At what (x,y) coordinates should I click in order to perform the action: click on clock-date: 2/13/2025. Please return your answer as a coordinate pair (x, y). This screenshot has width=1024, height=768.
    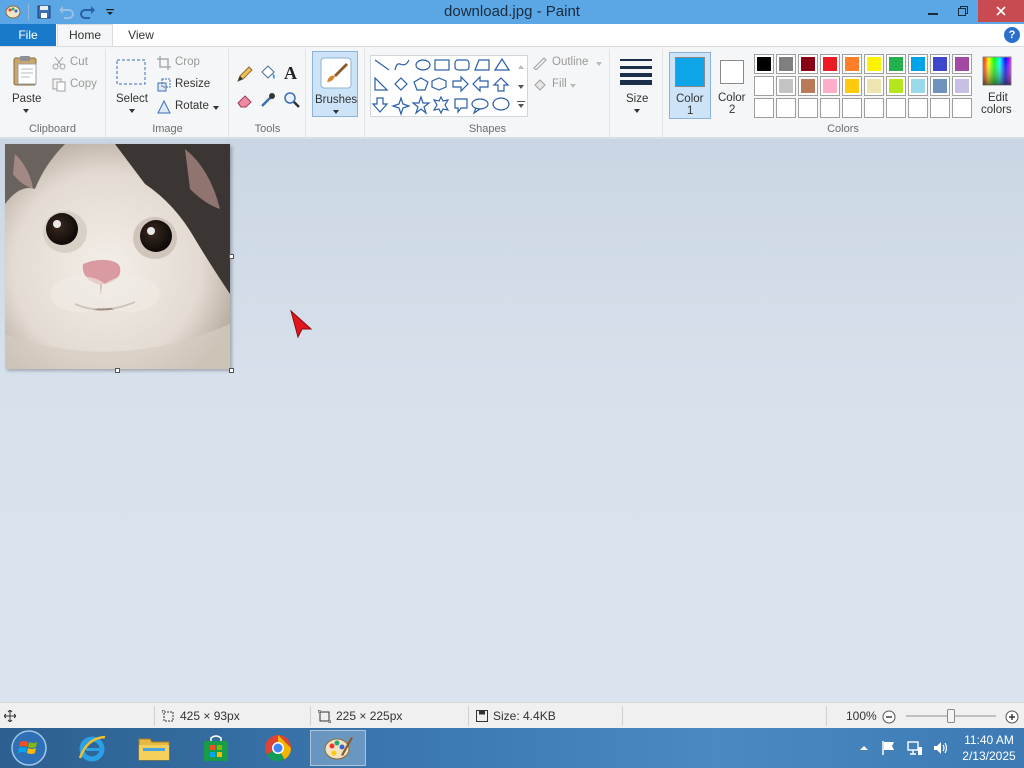
    Looking at the image, I should click on (989, 756).